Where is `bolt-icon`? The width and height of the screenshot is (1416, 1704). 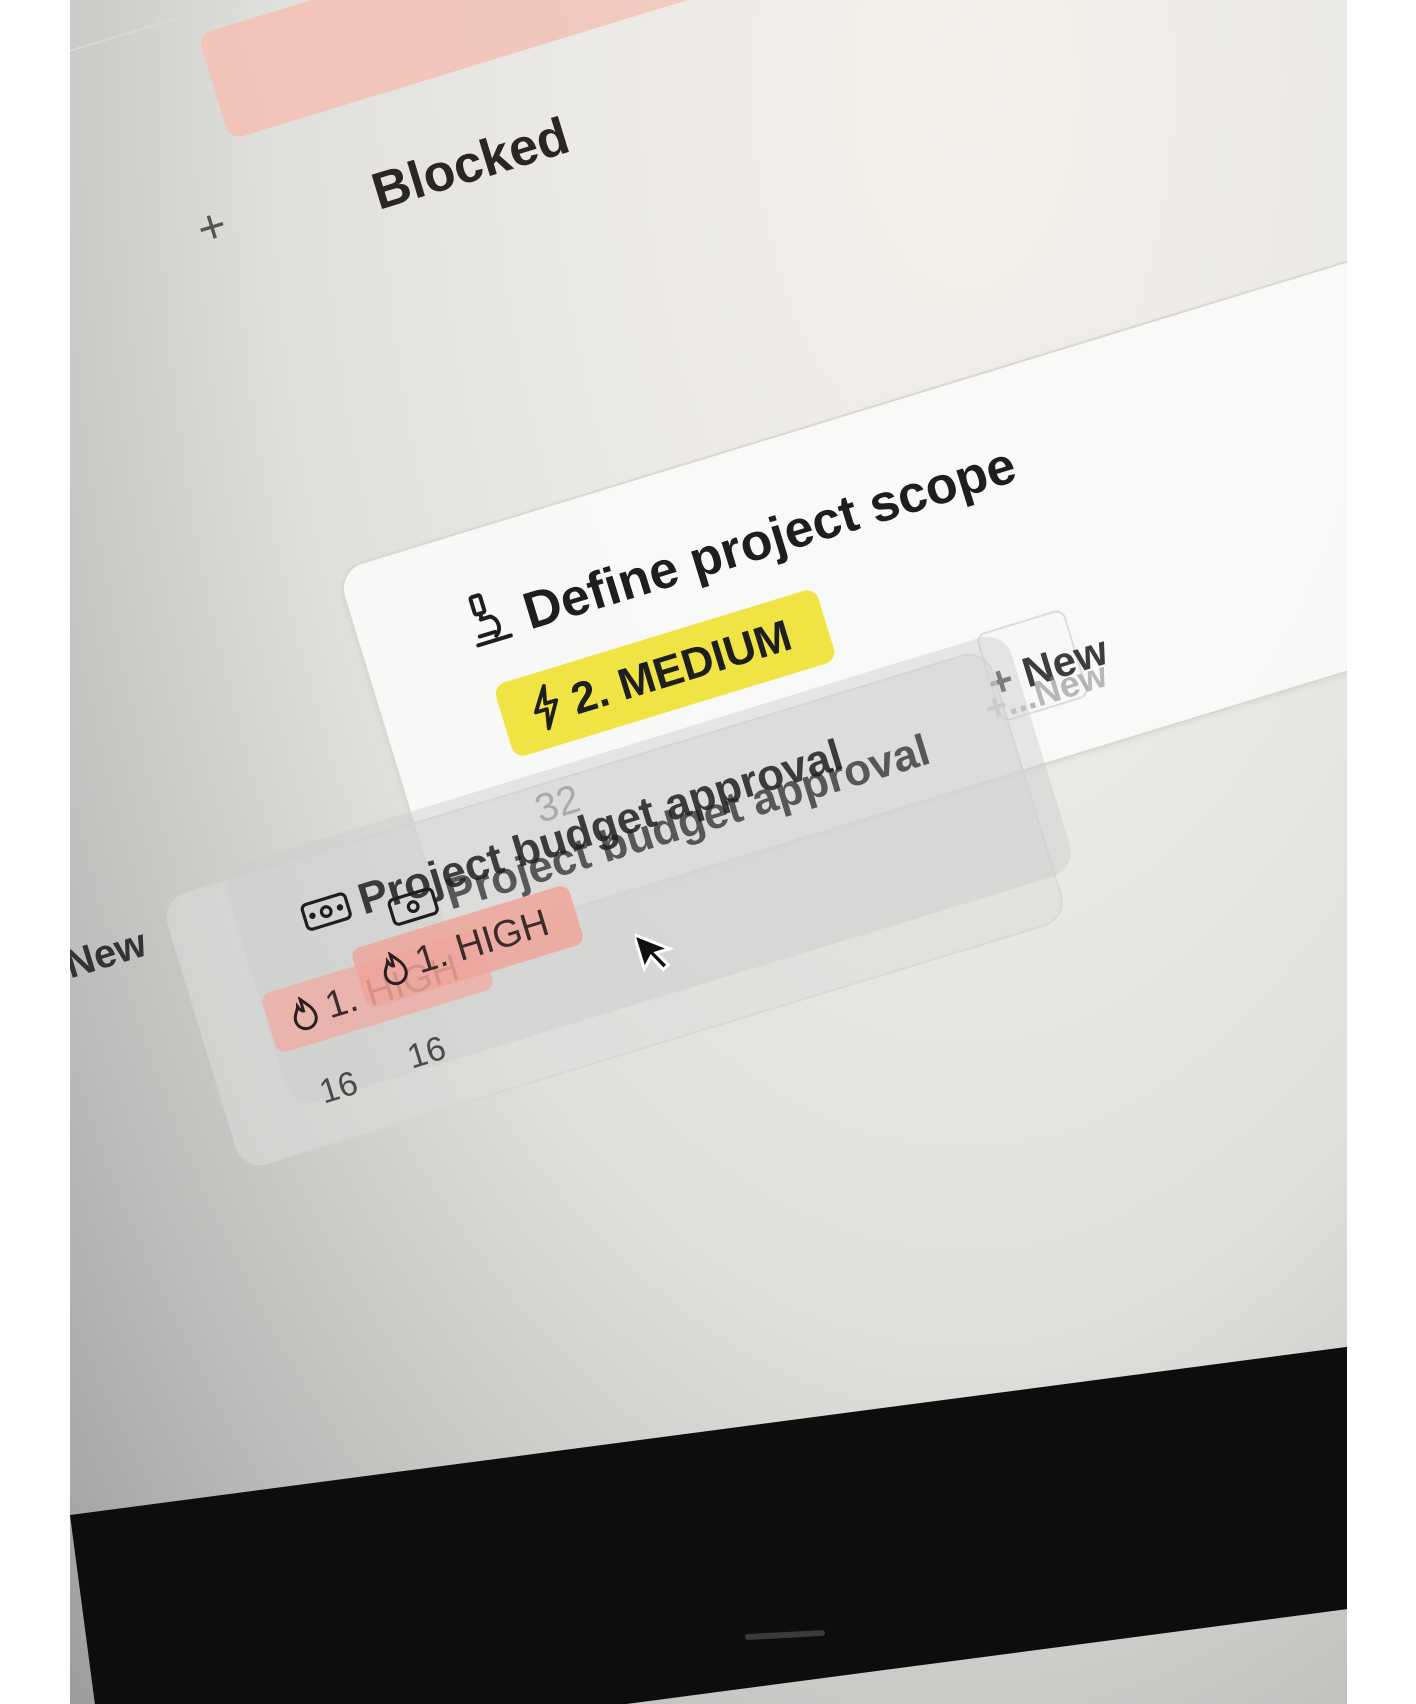 bolt-icon is located at coordinates (546, 707).